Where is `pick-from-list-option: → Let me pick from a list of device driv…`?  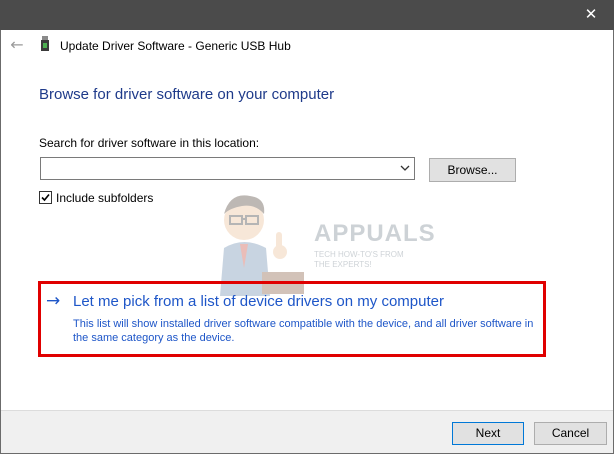
pick-from-list-option: → Let me pick from a list of device driv… is located at coordinates (292, 319).